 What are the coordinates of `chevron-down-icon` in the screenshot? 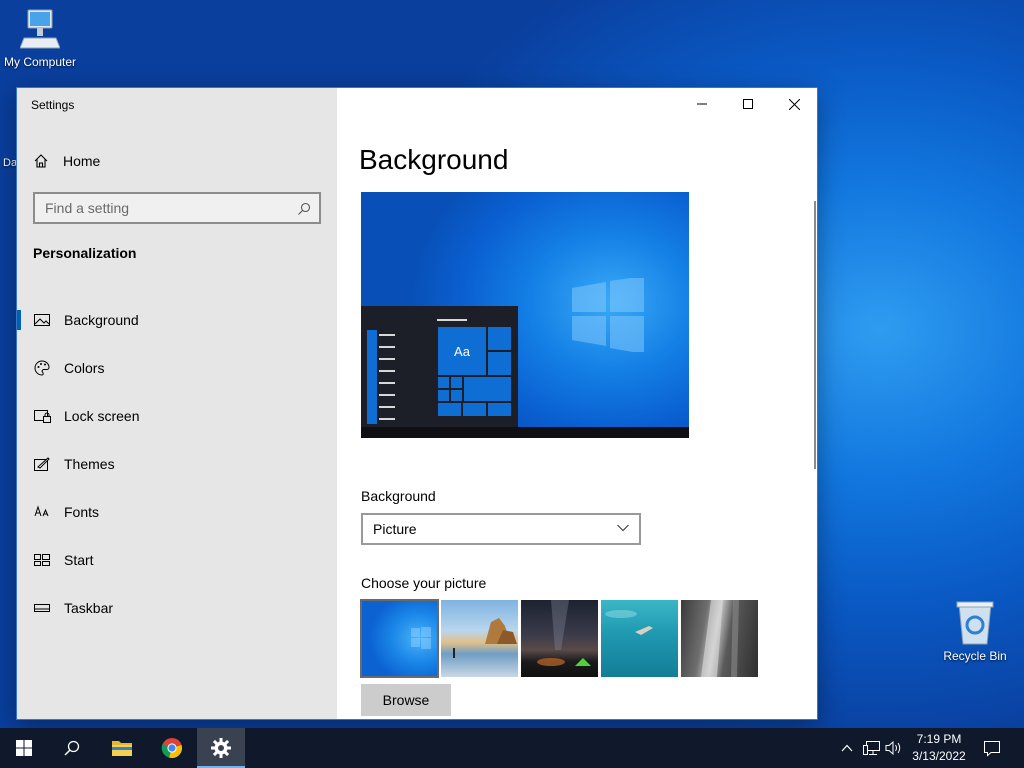 It's located at (623, 528).